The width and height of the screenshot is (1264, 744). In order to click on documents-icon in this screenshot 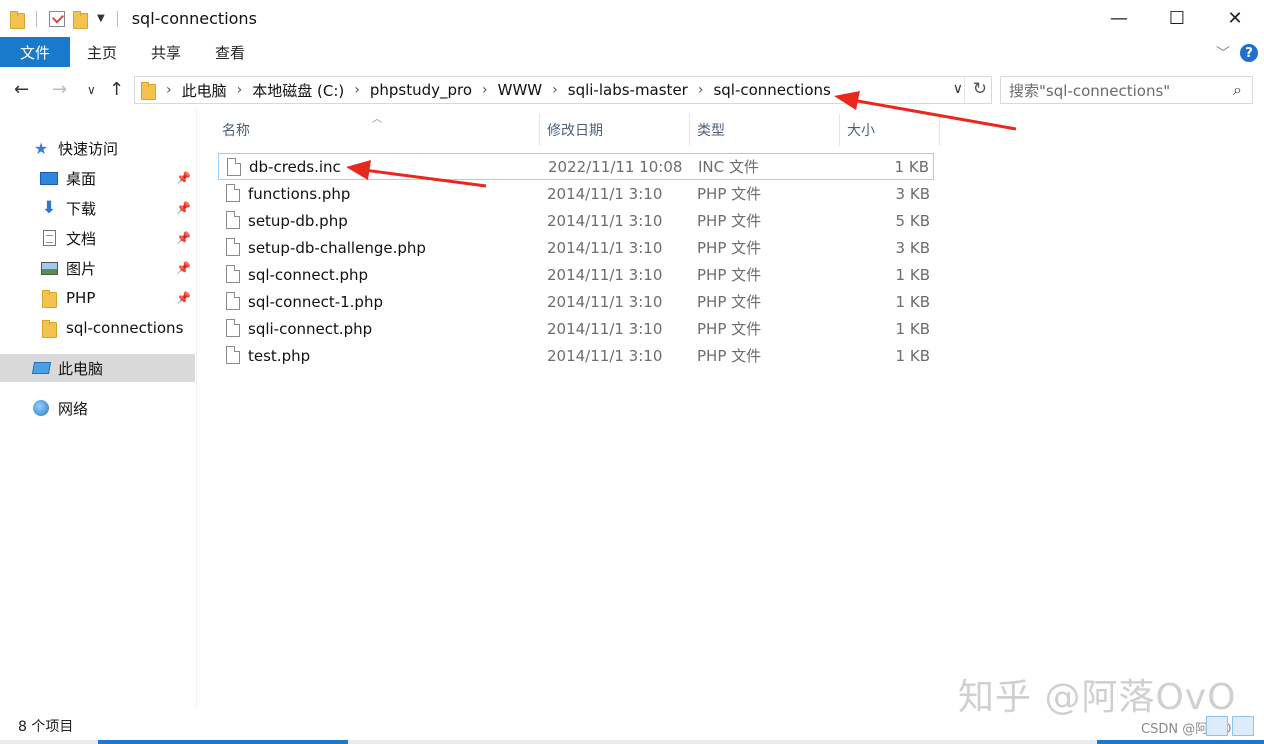, I will do `click(49, 238)`.